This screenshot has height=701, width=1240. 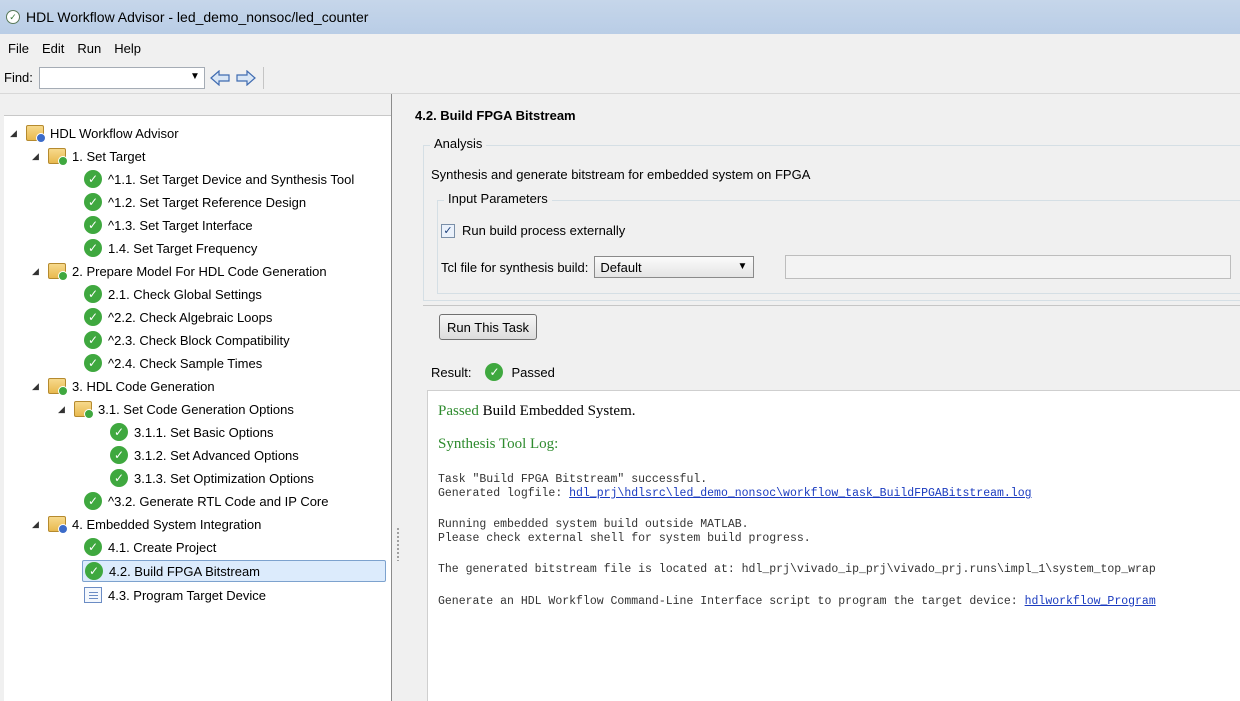 I want to click on tcl-file-path-field, so click(x=1008, y=267).